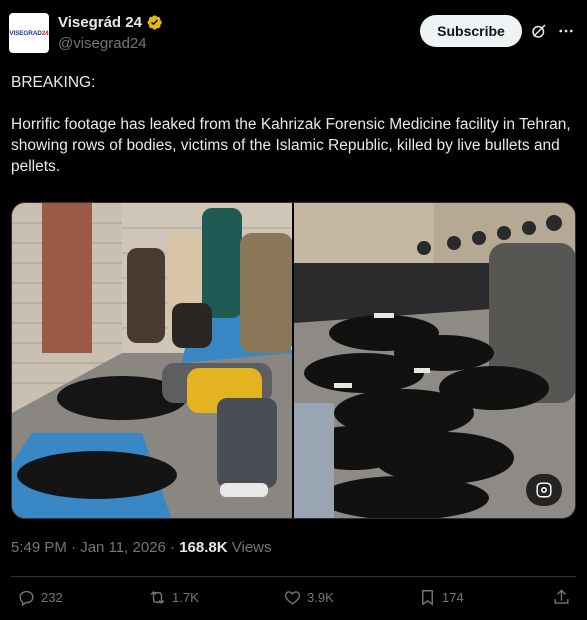 This screenshot has height=620, width=587. I want to click on heart-icon, so click(292, 598).